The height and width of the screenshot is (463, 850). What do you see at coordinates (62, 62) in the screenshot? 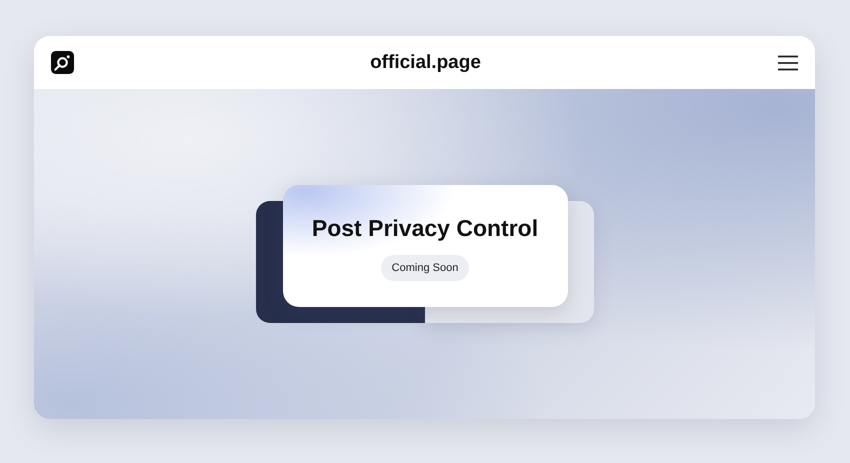
I see `logo-icon` at bounding box center [62, 62].